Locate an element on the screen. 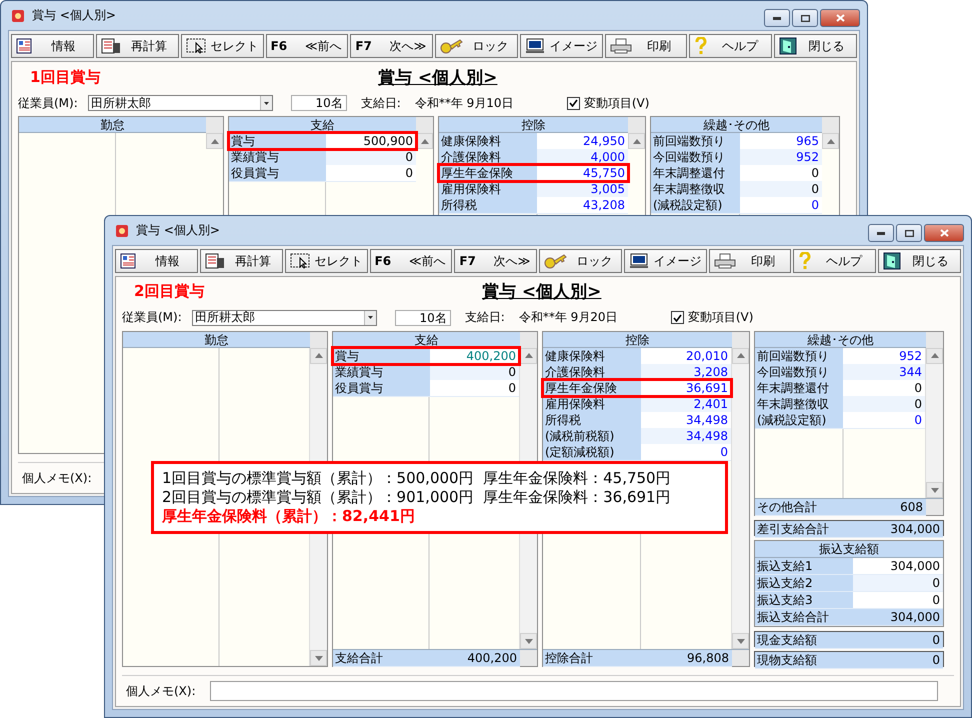 The width and height of the screenshot is (972, 718). row-highlight: 賞与 500,900 is located at coordinates (322, 141).